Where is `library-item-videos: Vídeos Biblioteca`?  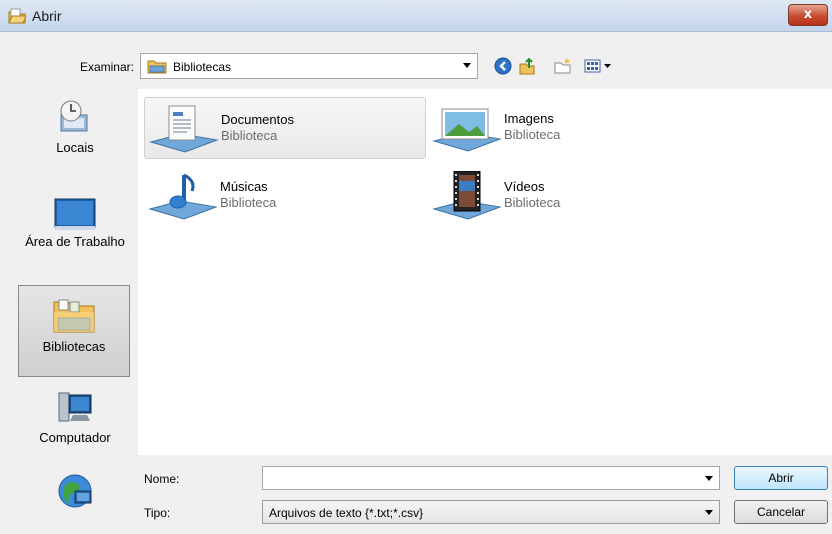
library-item-videos: Vídeos Biblioteca is located at coordinates (569, 196).